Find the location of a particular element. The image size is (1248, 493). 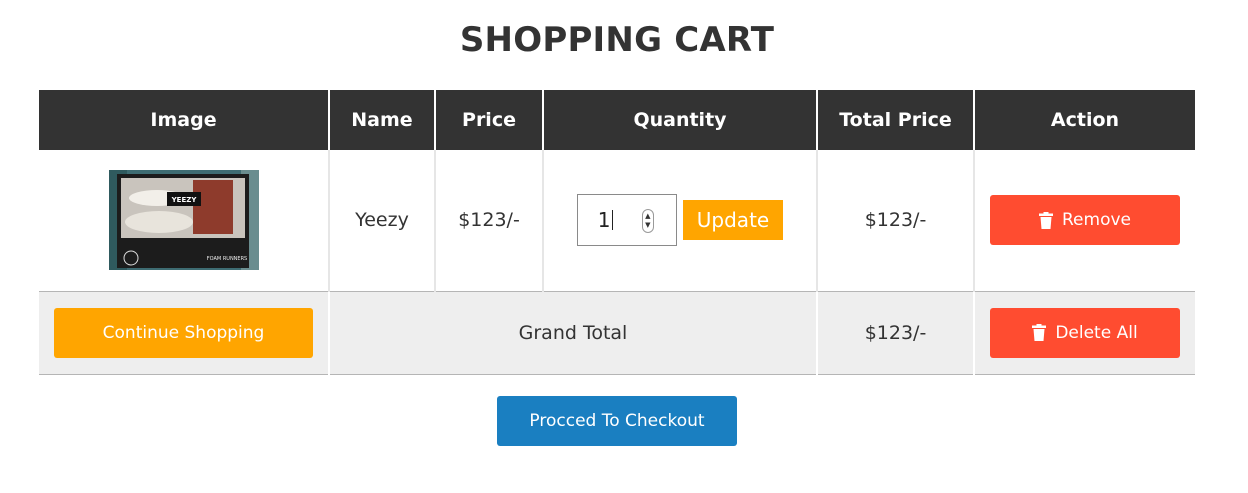

header-image: Image is located at coordinates (184, 120).